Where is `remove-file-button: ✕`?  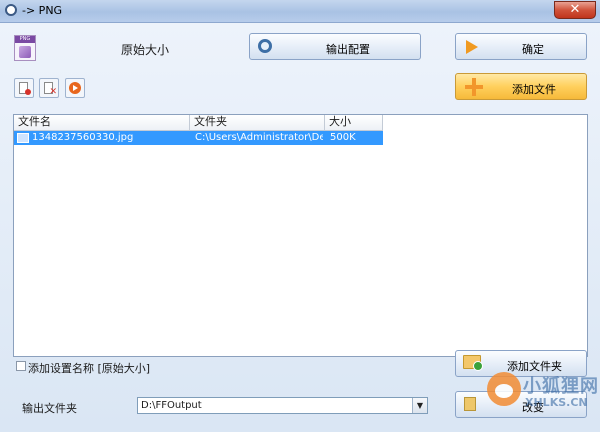
remove-file-button: ✕ is located at coordinates (49, 88).